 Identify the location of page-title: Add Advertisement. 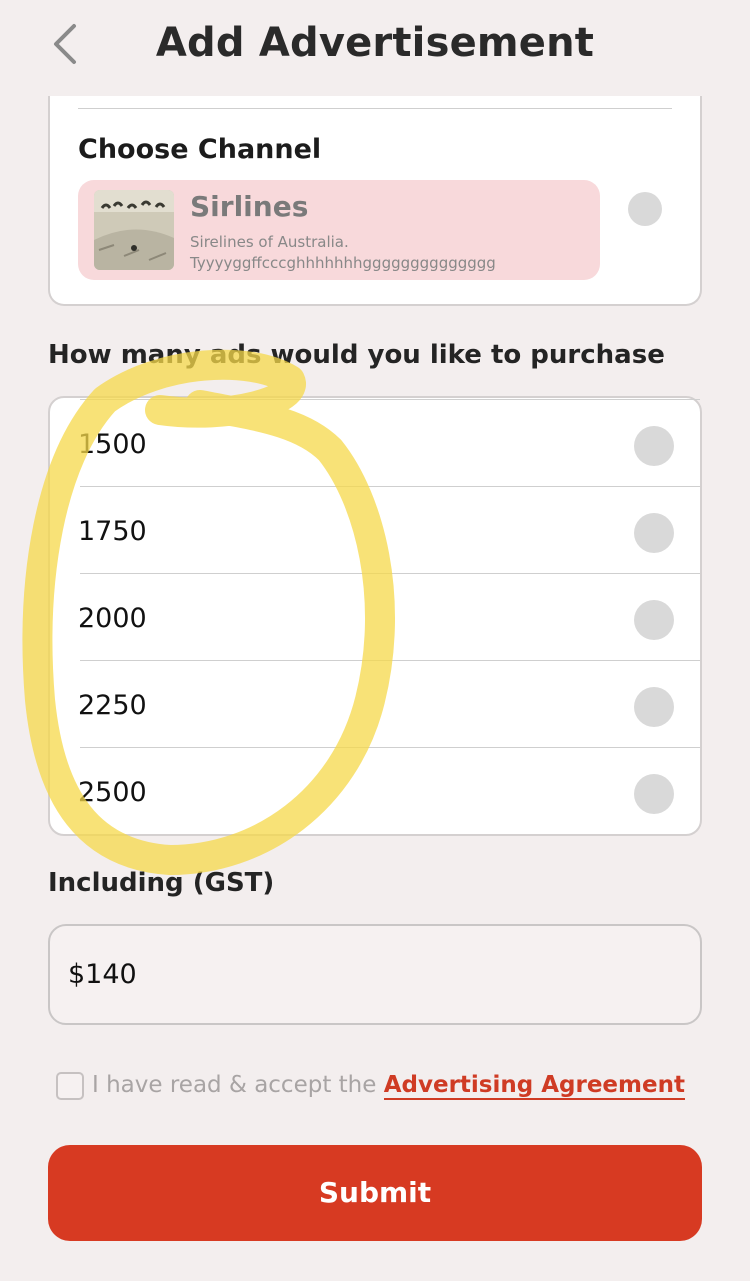
(375, 43).